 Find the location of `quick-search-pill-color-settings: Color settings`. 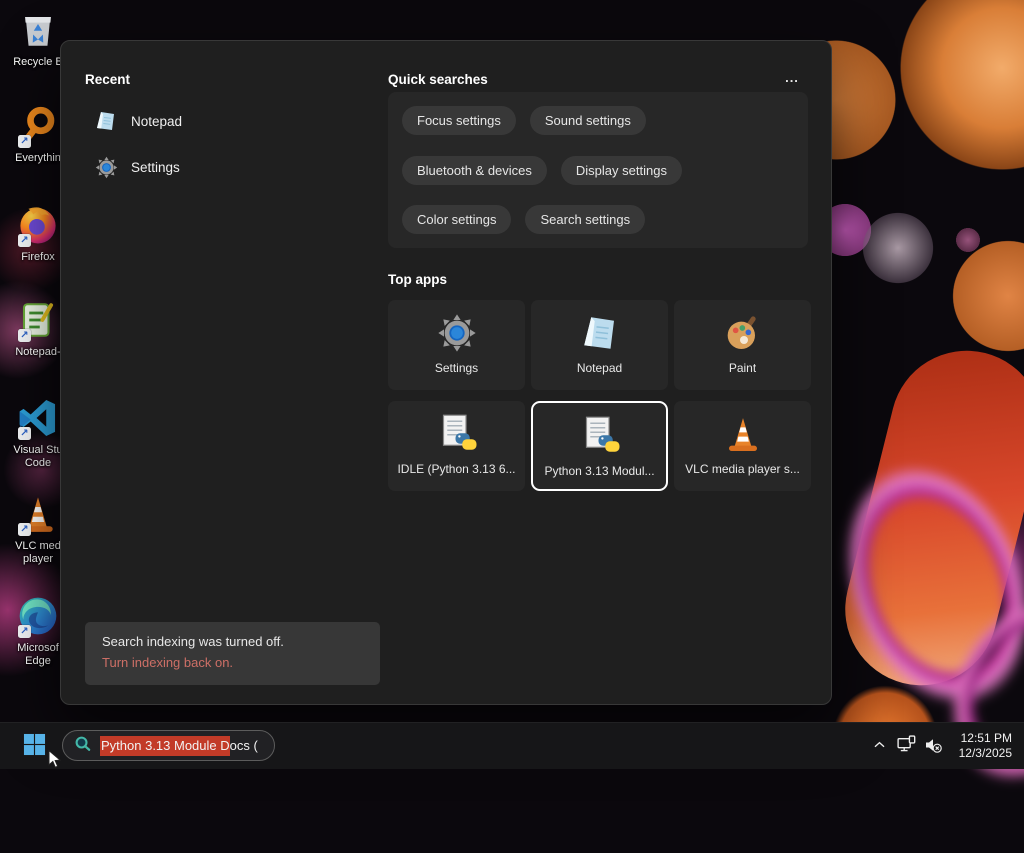

quick-search-pill-color-settings: Color settings is located at coordinates (457, 219).